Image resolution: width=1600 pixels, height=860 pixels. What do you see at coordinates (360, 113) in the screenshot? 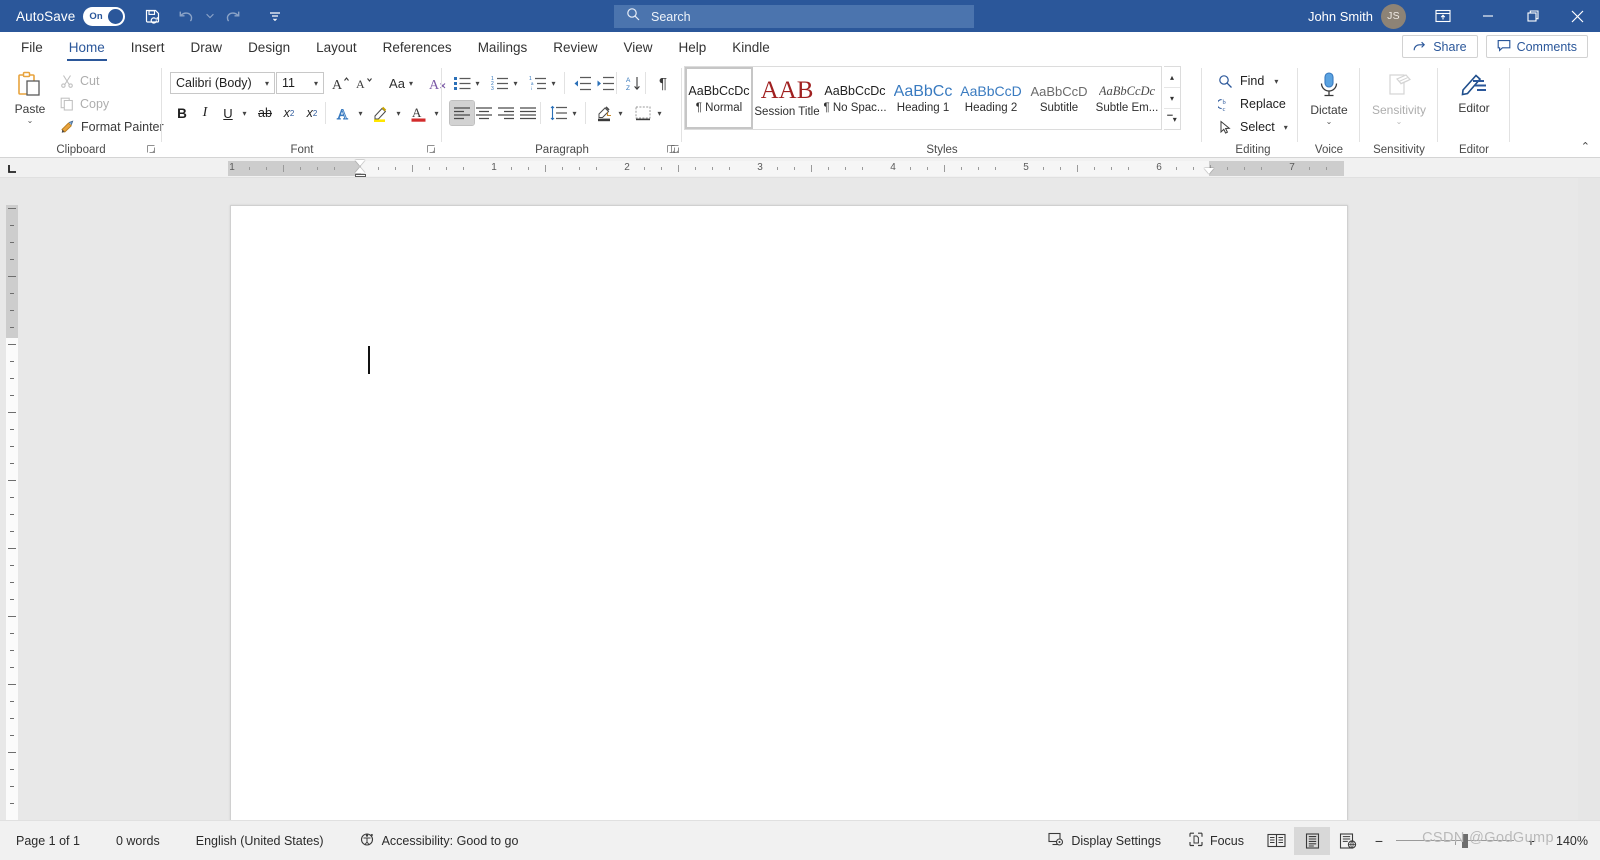
I see `text-effects-dropdown-icon: ▾` at bounding box center [360, 113].